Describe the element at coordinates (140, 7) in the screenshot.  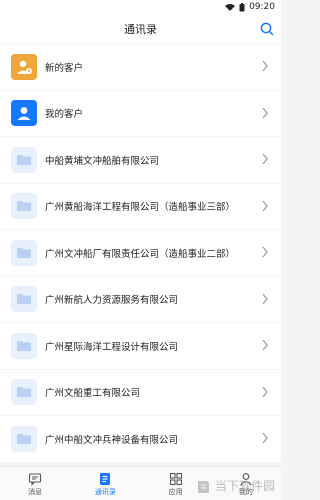
I see `status-bar: 09:20` at that location.